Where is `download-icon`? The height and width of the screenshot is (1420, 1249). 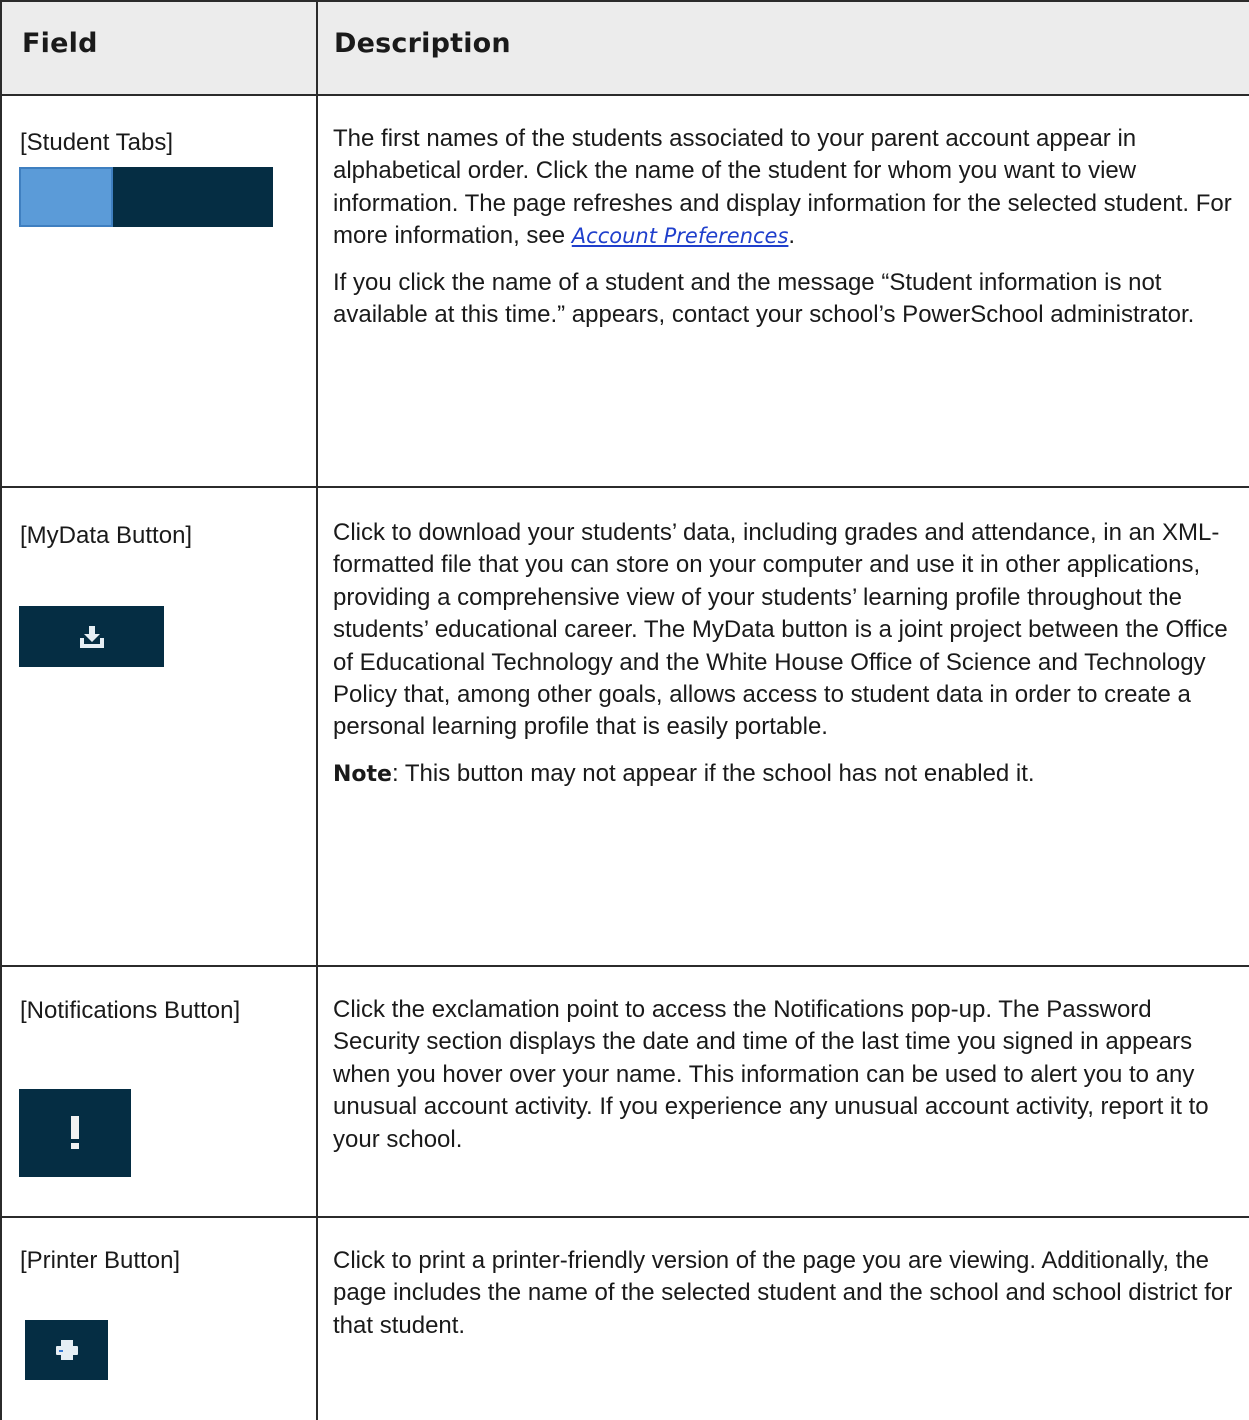
download-icon is located at coordinates (91, 636).